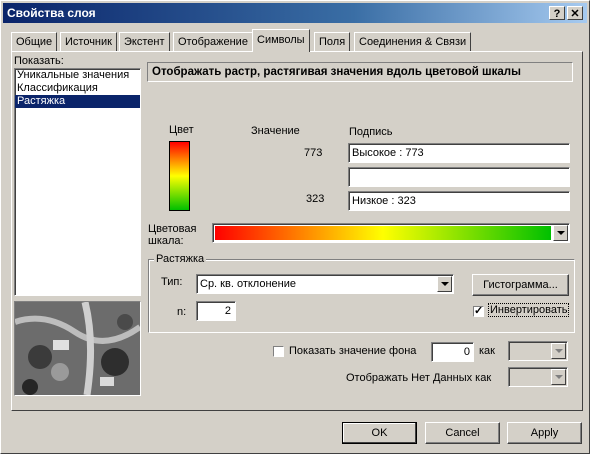 The image size is (590, 454). I want to click on tab-joins-relates: Соединения & Связи, so click(413, 41).